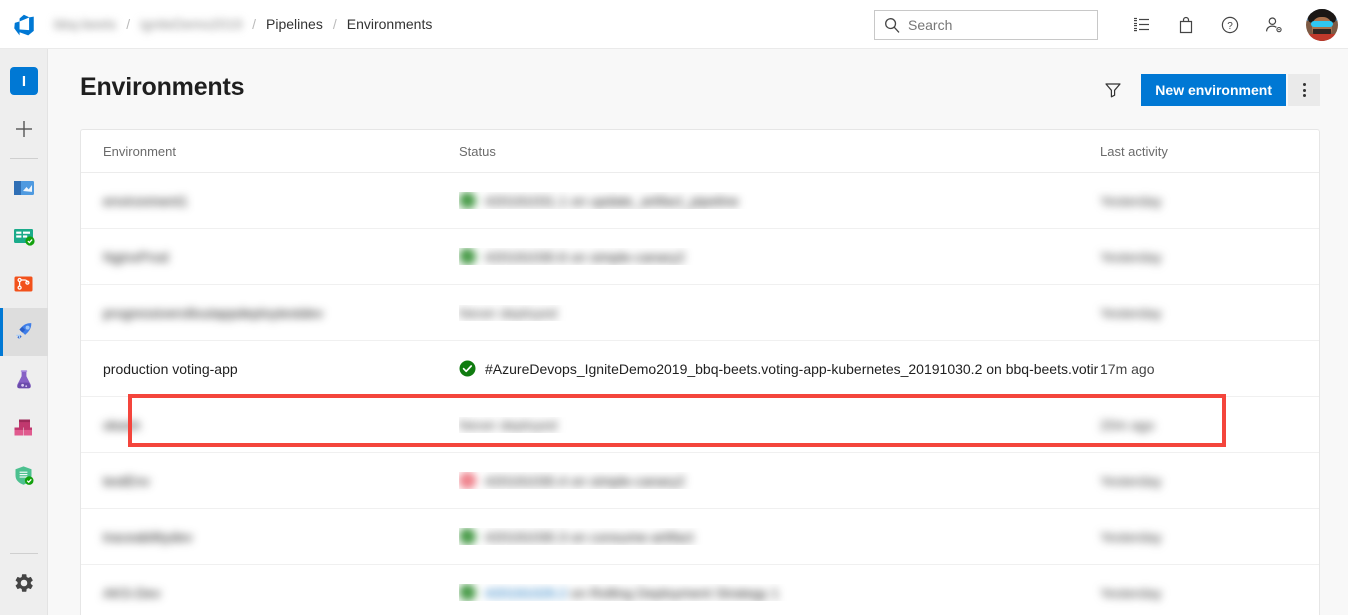  Describe the element at coordinates (779, 536) in the screenshot. I see `cell-status: #20191030.3 on consume-artifact` at that location.